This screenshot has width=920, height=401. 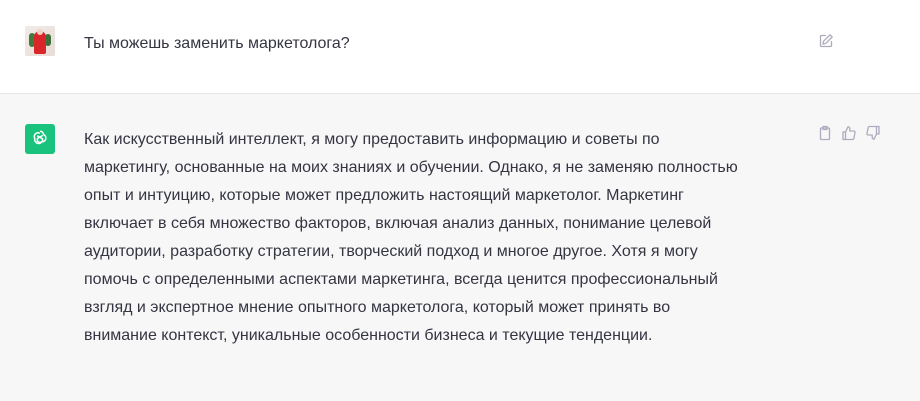 I want to click on chatgpt-logo-icon, so click(x=40, y=139).